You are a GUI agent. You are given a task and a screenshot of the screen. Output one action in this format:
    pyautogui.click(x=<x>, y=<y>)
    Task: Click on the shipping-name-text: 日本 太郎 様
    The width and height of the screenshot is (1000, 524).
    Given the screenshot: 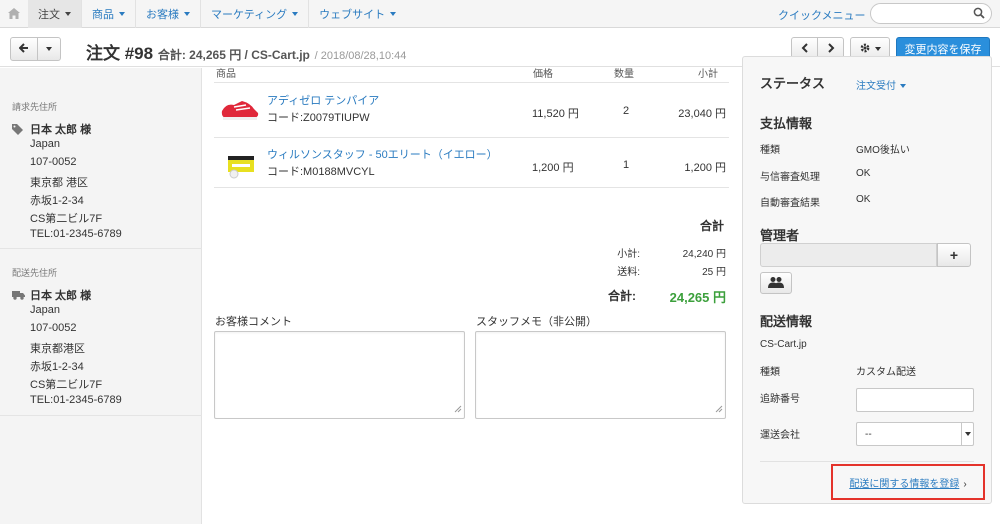 What is the action you would take?
    pyautogui.click(x=61, y=296)
    